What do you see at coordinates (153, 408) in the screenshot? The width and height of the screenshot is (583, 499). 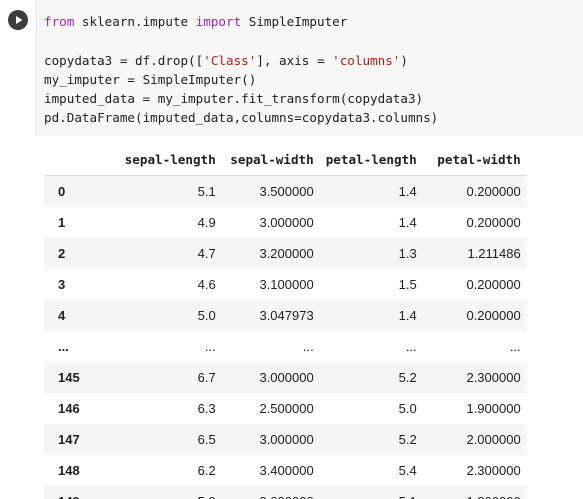 I see `table-cell: 6.3` at bounding box center [153, 408].